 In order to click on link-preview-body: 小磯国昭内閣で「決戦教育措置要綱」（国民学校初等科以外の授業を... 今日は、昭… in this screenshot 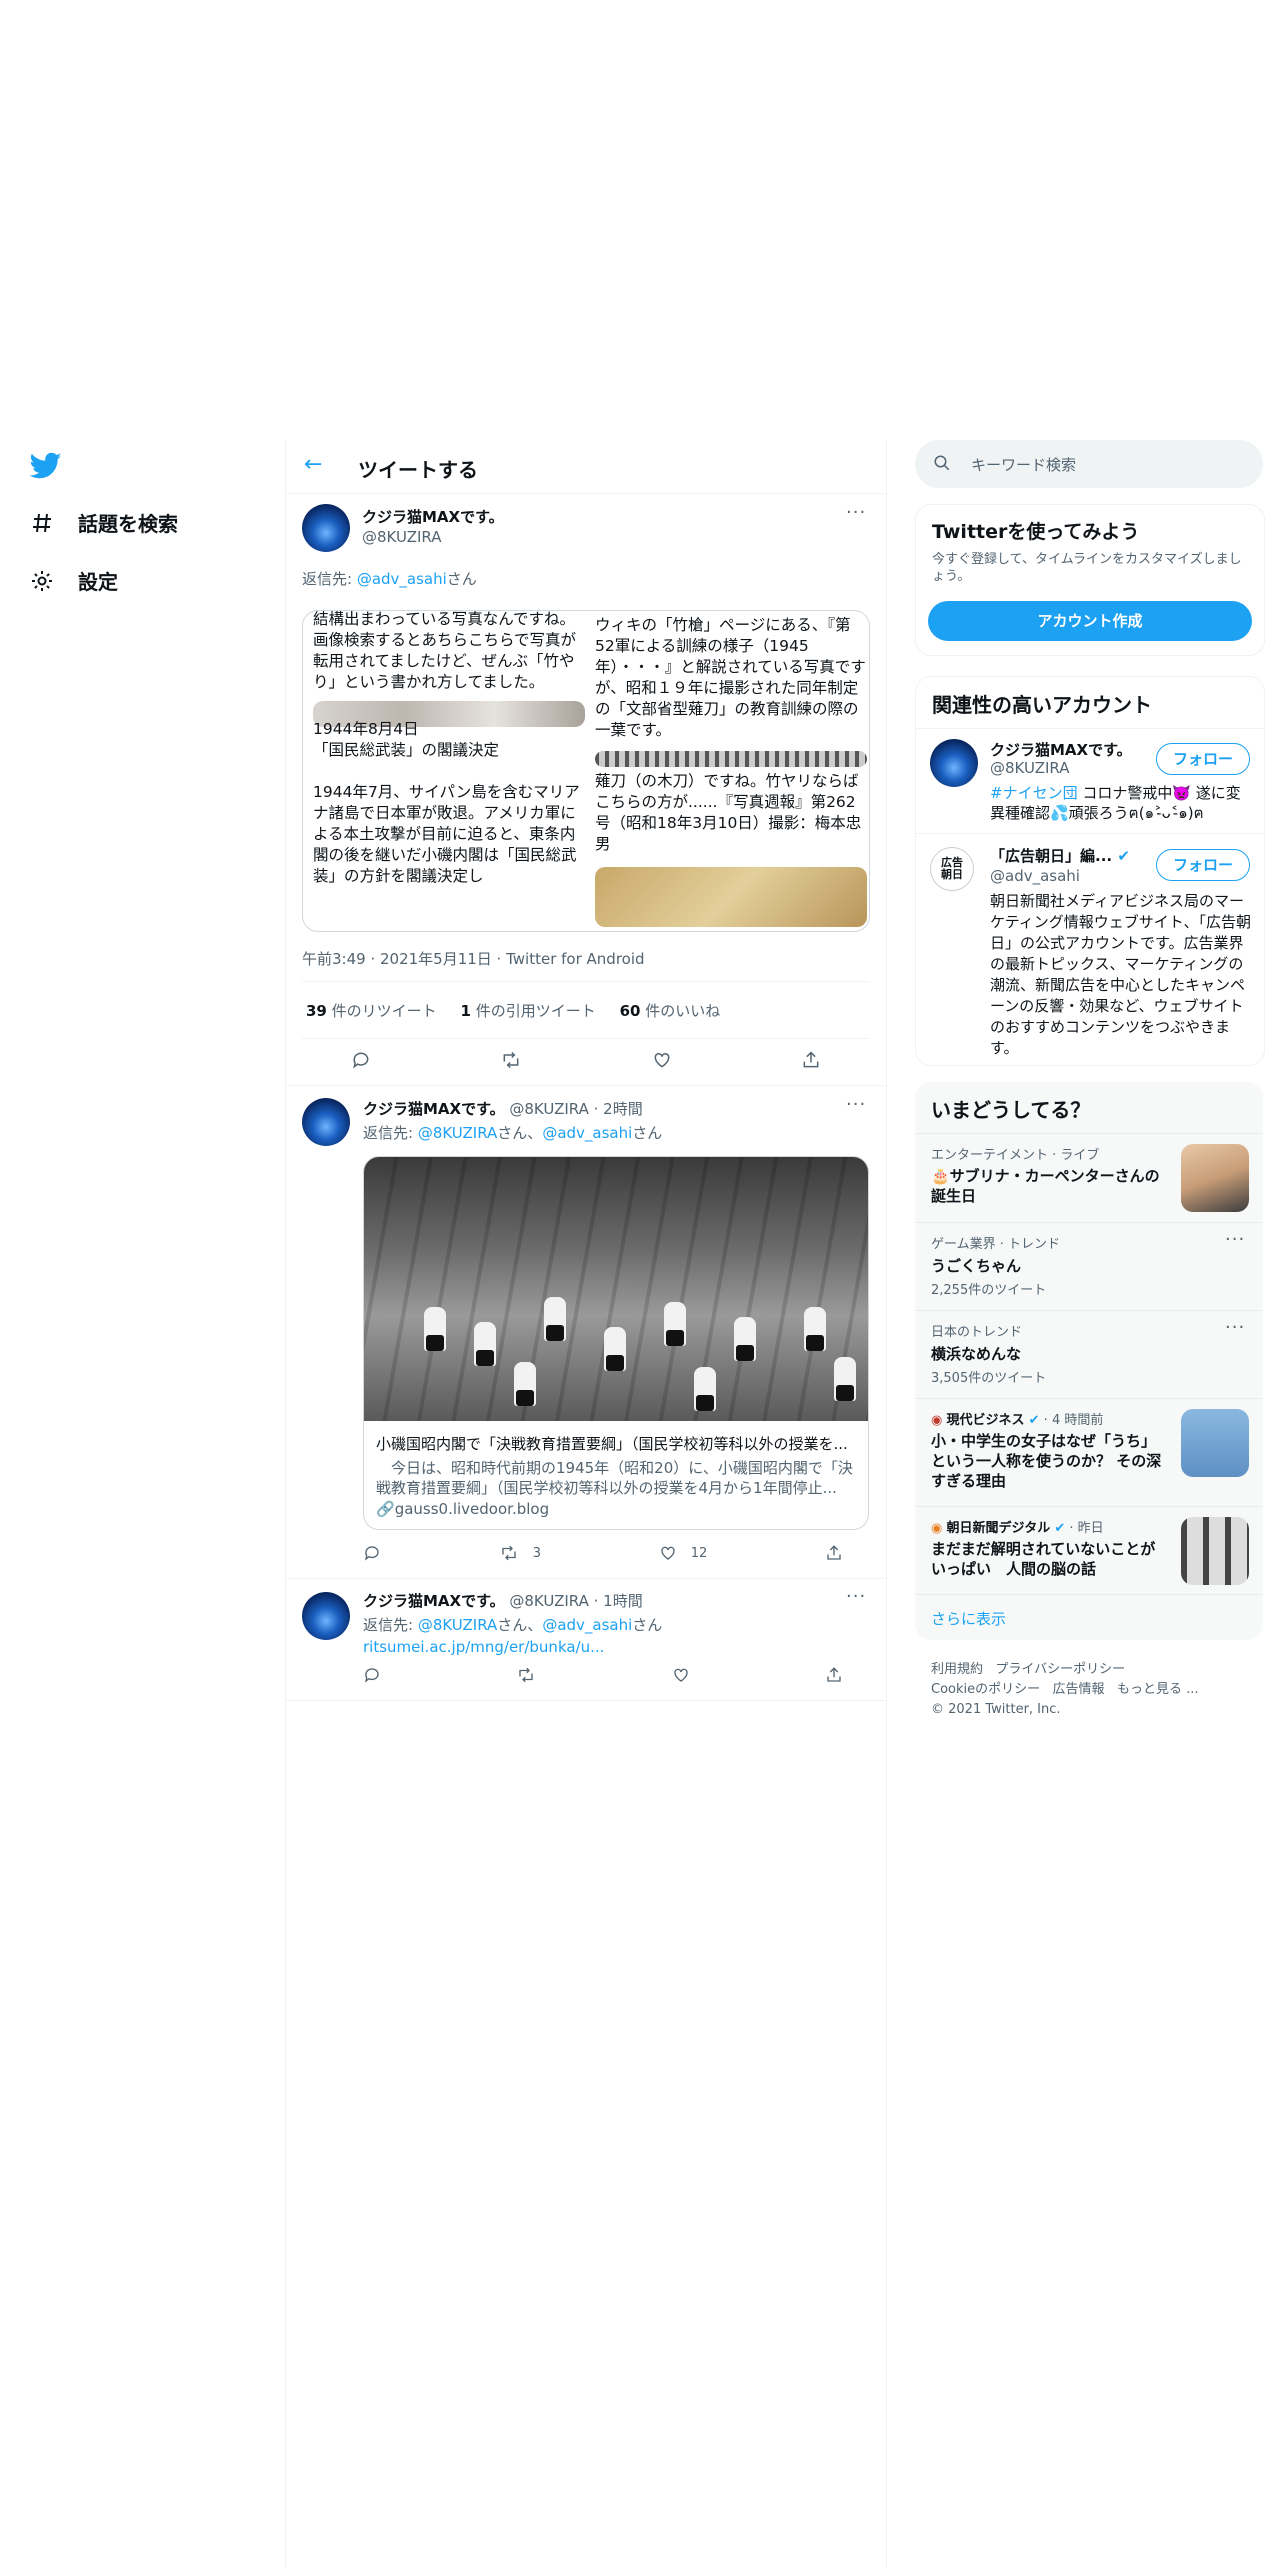, I will do `click(616, 1469)`.